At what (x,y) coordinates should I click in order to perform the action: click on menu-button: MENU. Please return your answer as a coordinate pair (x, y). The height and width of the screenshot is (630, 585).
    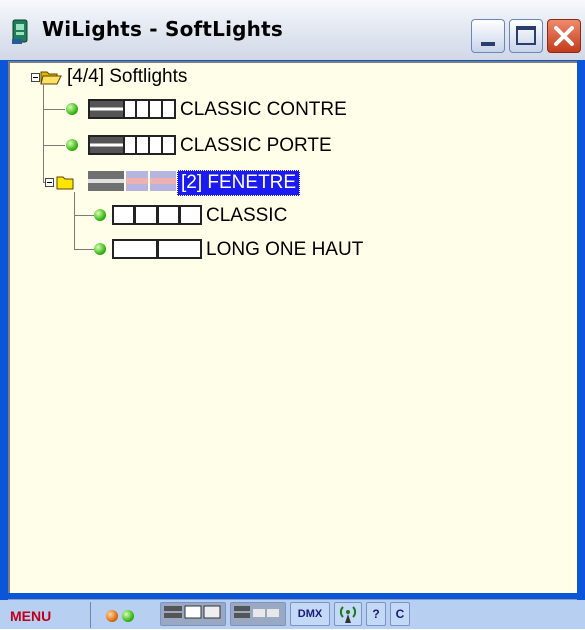
    Looking at the image, I should click on (44, 616).